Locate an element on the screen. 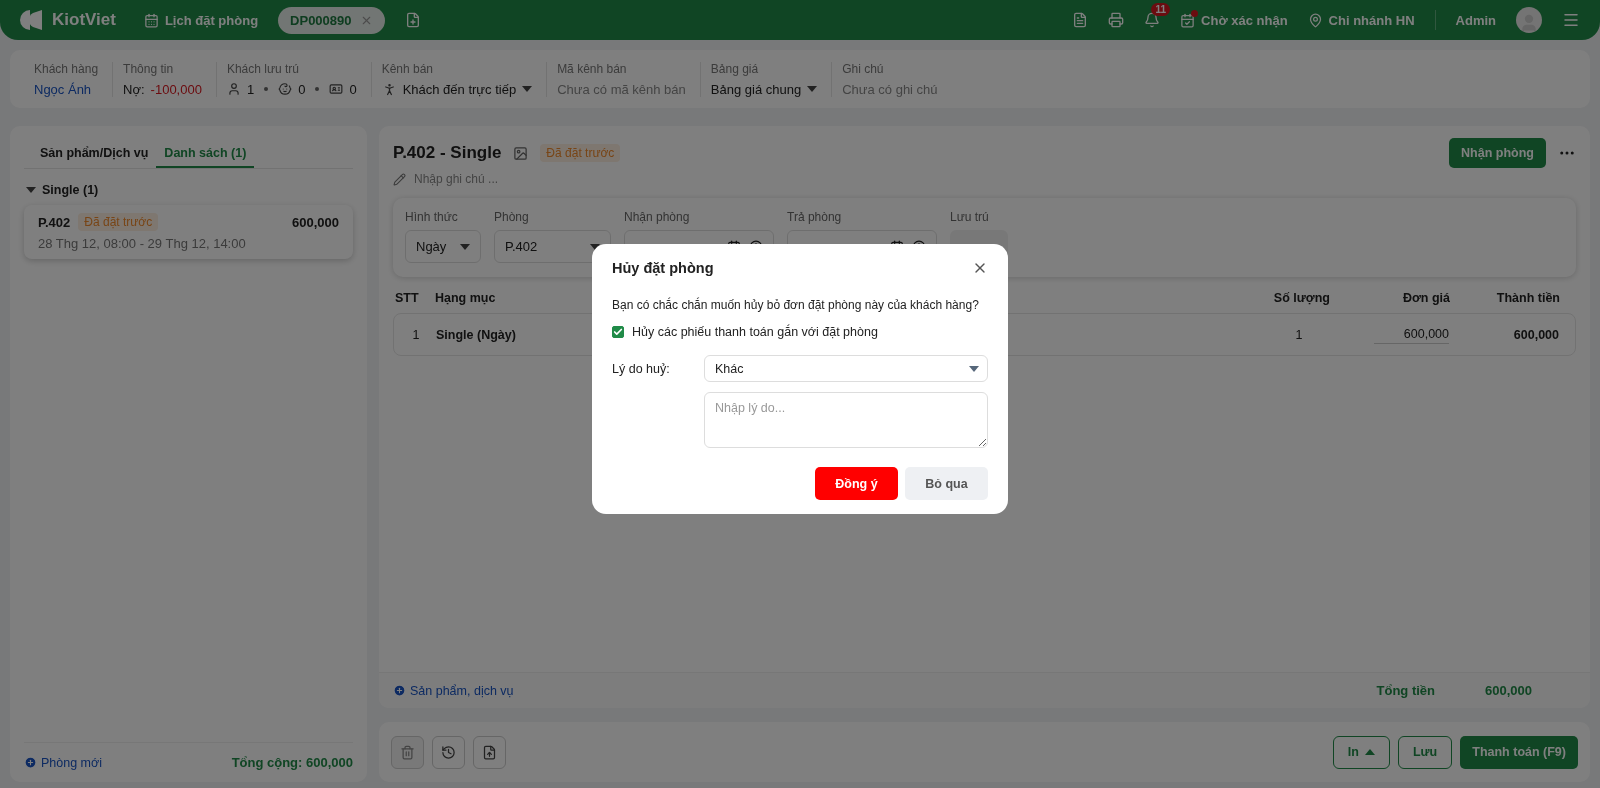 This screenshot has height=788, width=1600. field-label: Kênh bán is located at coordinates (407, 68).